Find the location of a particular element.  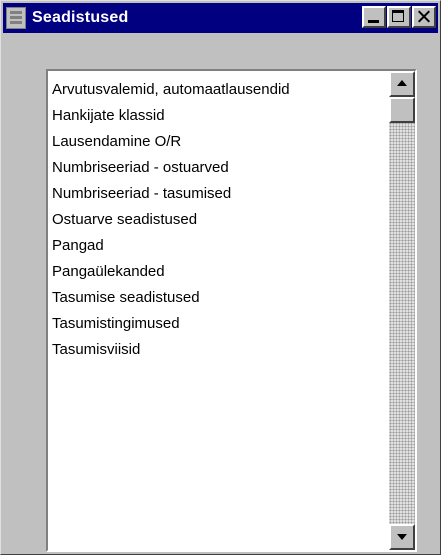

window-title: Seadistused is located at coordinates (80, 17).